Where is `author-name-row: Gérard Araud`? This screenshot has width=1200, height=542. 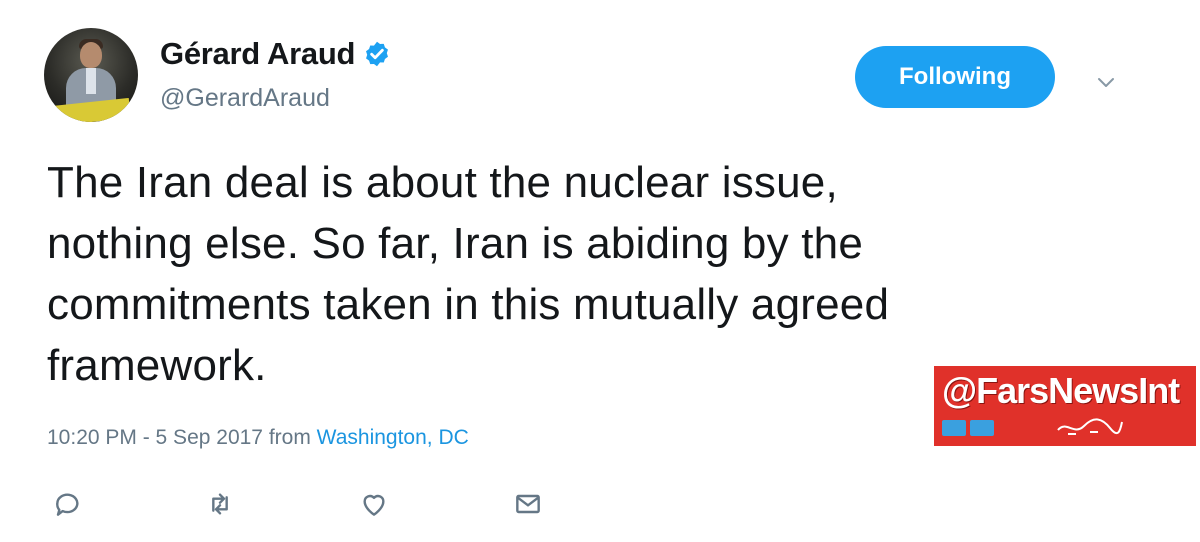
author-name-row: Gérard Araud is located at coordinates (275, 54).